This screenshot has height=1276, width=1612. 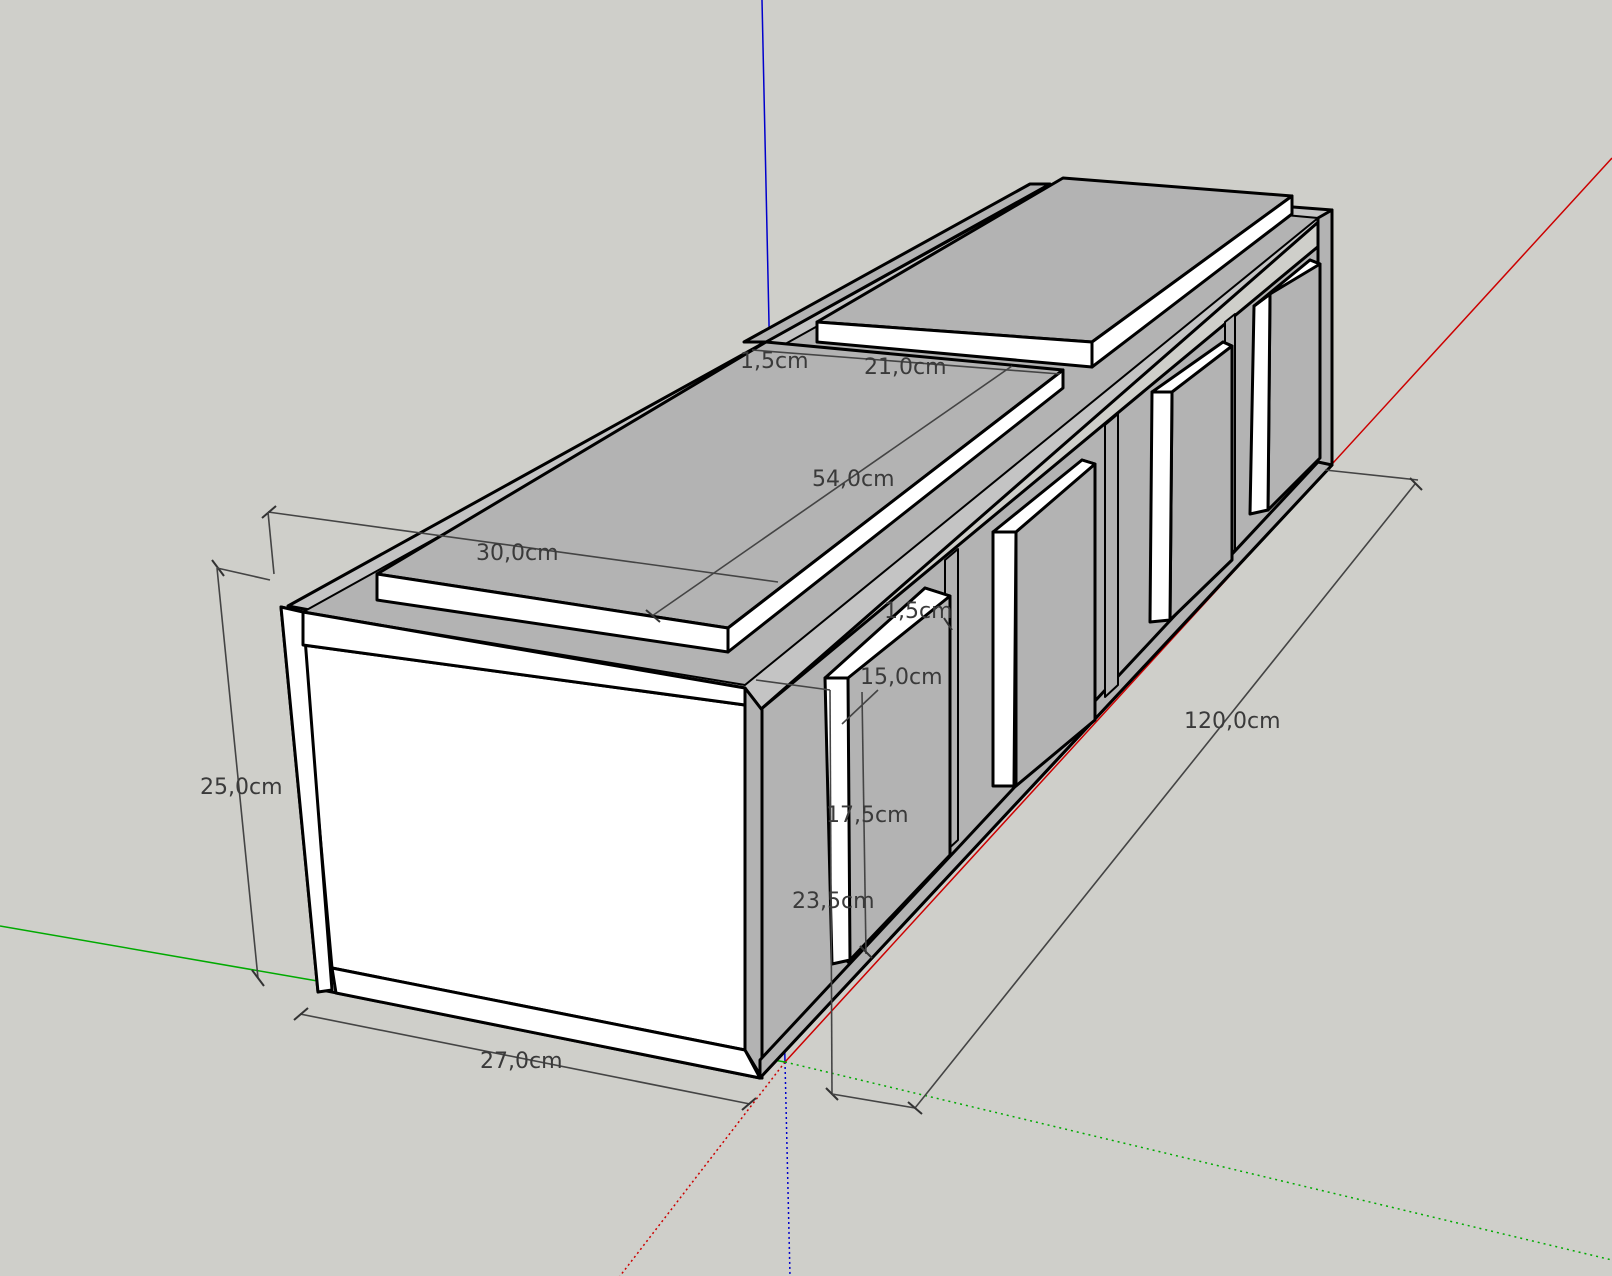 What do you see at coordinates (774, 361) in the screenshot?
I see `dim-lid-thickness: 1,5cm` at bounding box center [774, 361].